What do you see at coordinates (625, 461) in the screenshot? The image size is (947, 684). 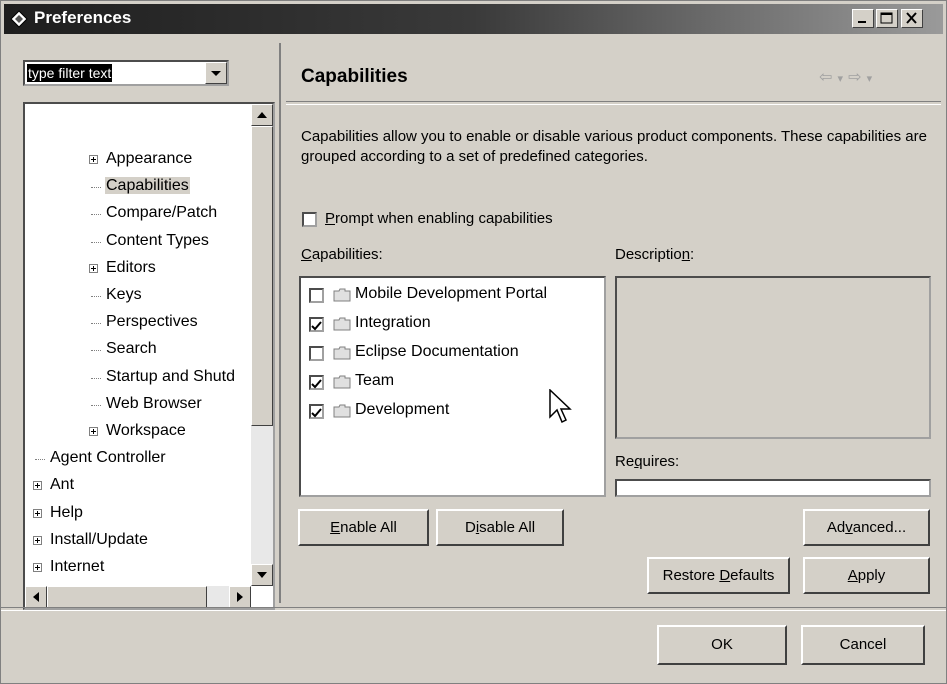 I see `requires-label-head: Re` at bounding box center [625, 461].